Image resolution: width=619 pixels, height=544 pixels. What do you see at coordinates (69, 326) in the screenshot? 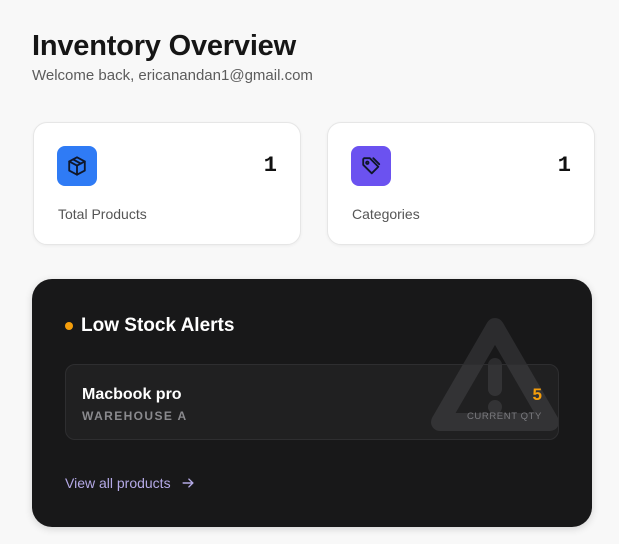
I see `alert-status-dot` at bounding box center [69, 326].